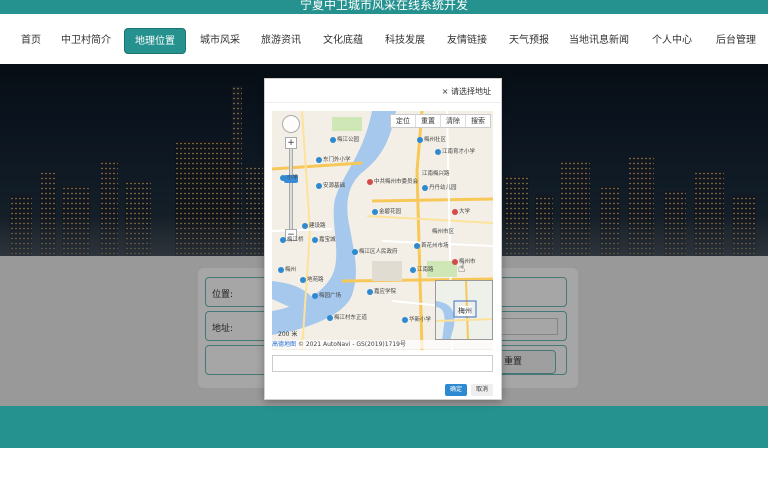  Describe the element at coordinates (351, 344) in the screenshot. I see `map-copyright-text: © 2021 AutoNavi - GS(2019)1719号` at that location.